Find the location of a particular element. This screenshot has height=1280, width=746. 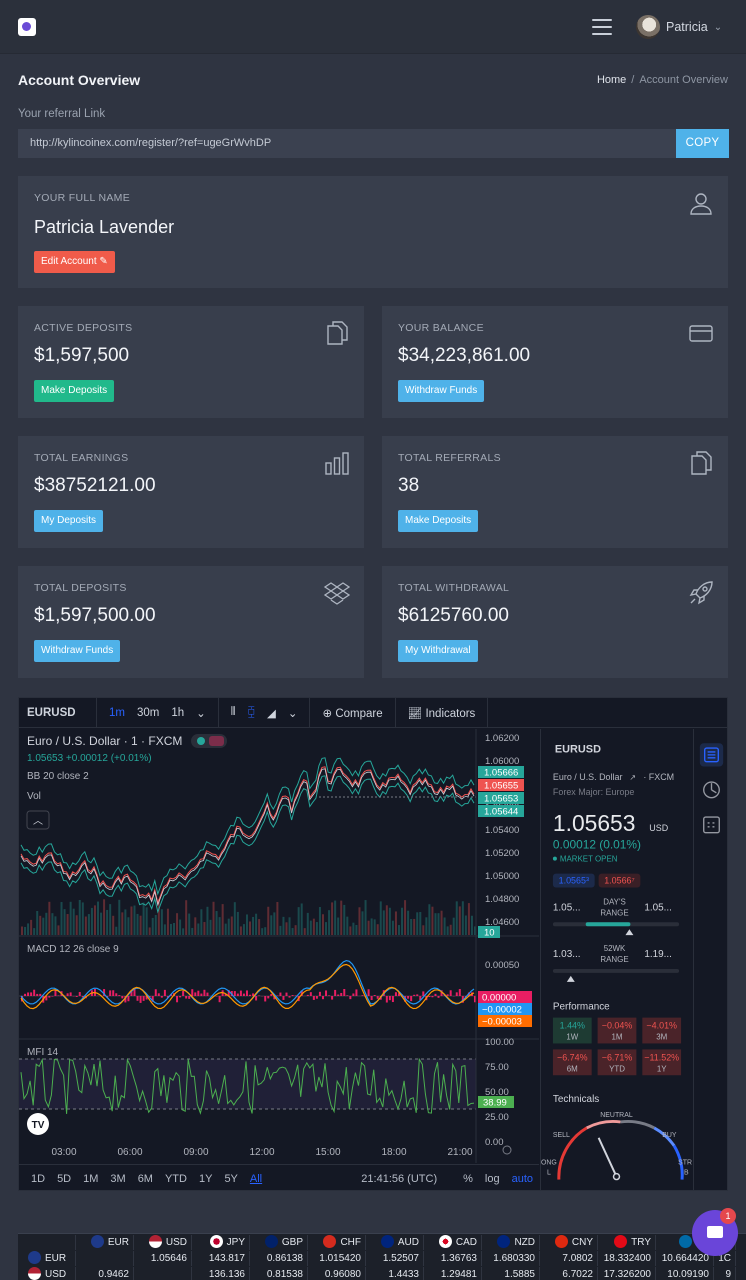

log-toggle: log is located at coordinates (492, 1179).